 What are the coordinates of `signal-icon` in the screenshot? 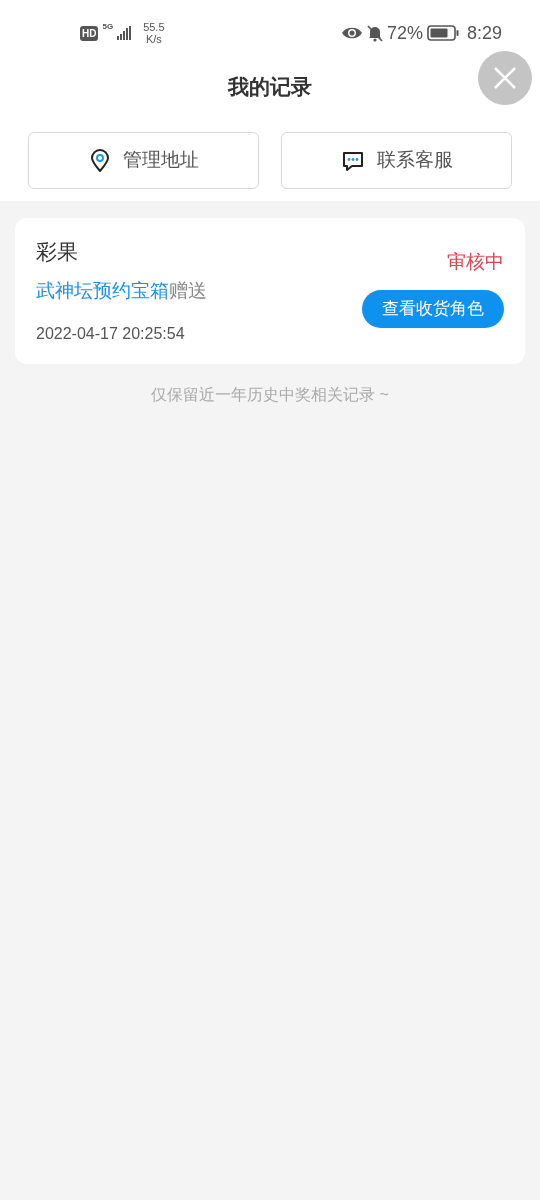 It's located at (124, 33).